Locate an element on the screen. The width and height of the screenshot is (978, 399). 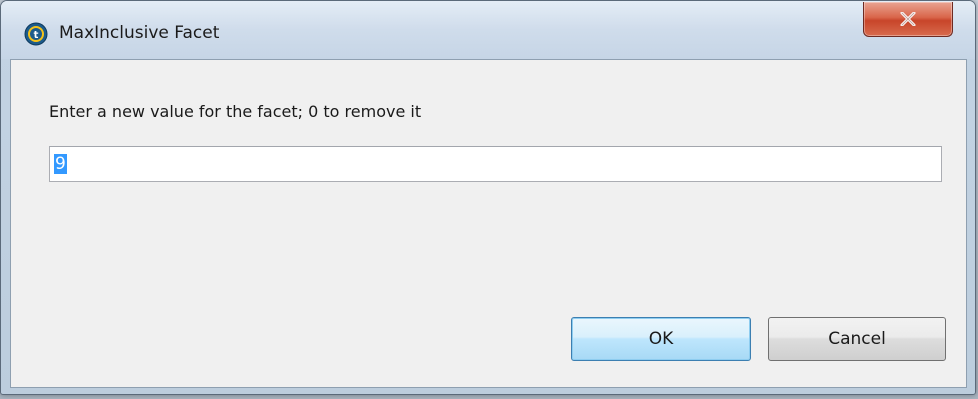
svg-text: t is located at coordinates (36, 35).